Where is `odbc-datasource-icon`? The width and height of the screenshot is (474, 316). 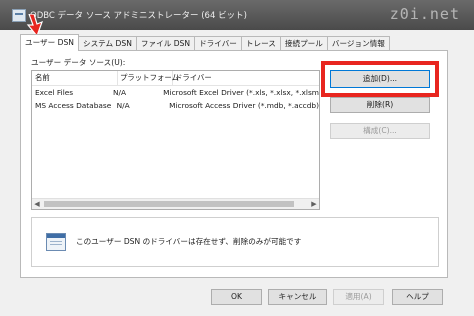 odbc-datasource-icon is located at coordinates (56, 242).